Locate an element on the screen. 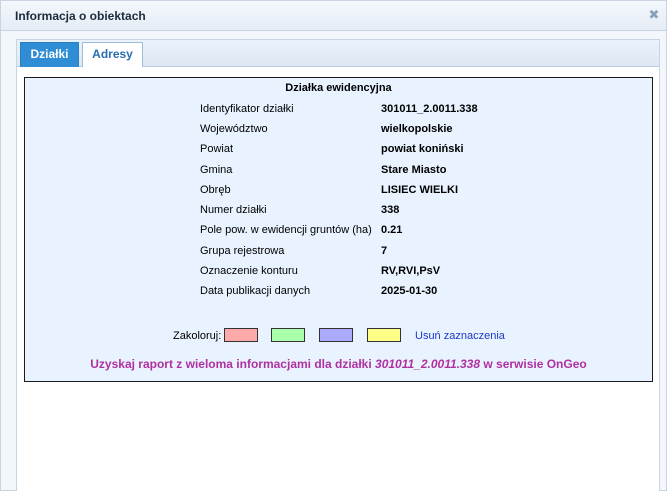 Image resolution: width=667 pixels, height=491 pixels. attribute-label: Powiat is located at coordinates (217, 149).